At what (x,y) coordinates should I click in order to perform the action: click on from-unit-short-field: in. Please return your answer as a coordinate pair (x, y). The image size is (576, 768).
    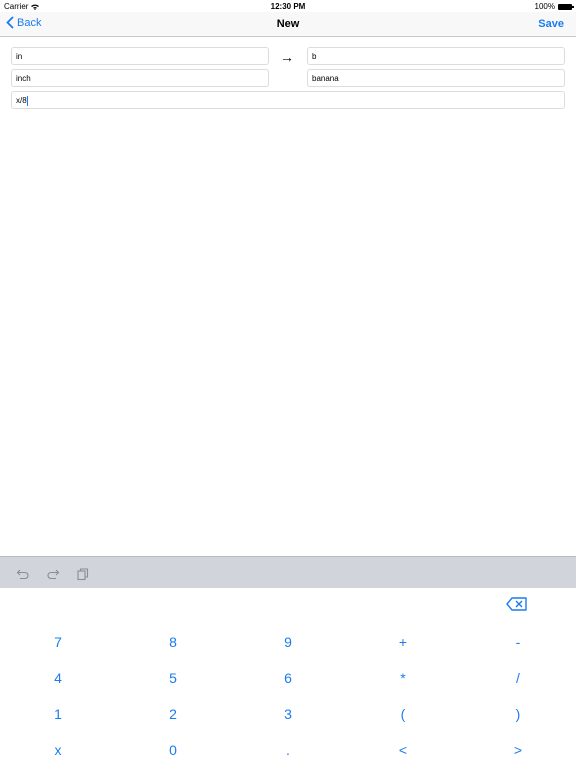
    Looking at the image, I should click on (140, 56).